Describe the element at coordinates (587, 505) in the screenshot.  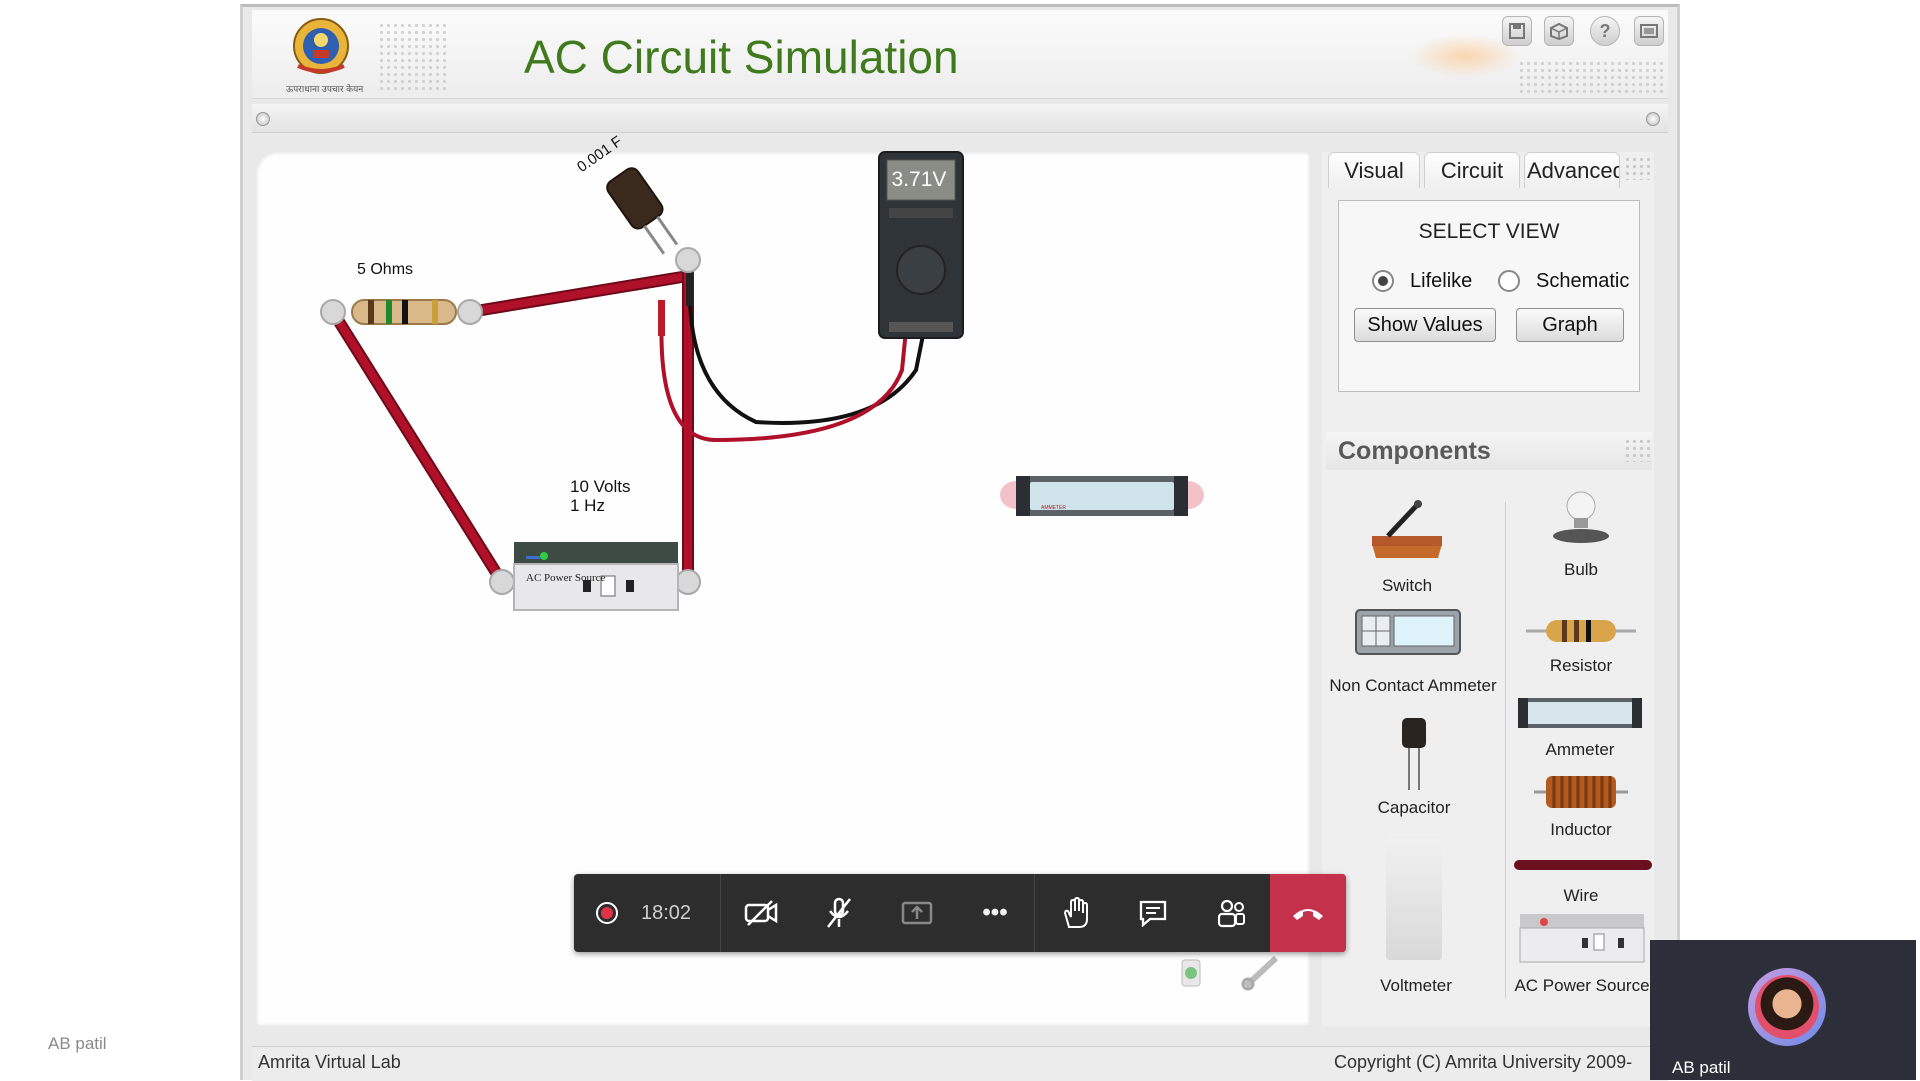
I see `source-frequency-label: 1 Hz` at that location.